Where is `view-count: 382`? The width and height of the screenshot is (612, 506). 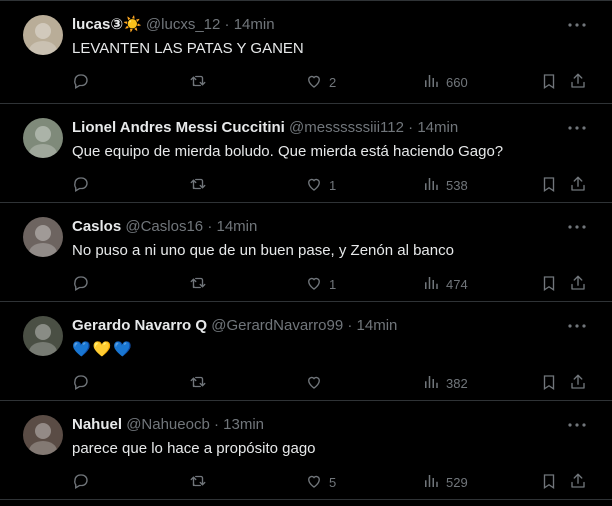 view-count: 382 is located at coordinates (457, 383).